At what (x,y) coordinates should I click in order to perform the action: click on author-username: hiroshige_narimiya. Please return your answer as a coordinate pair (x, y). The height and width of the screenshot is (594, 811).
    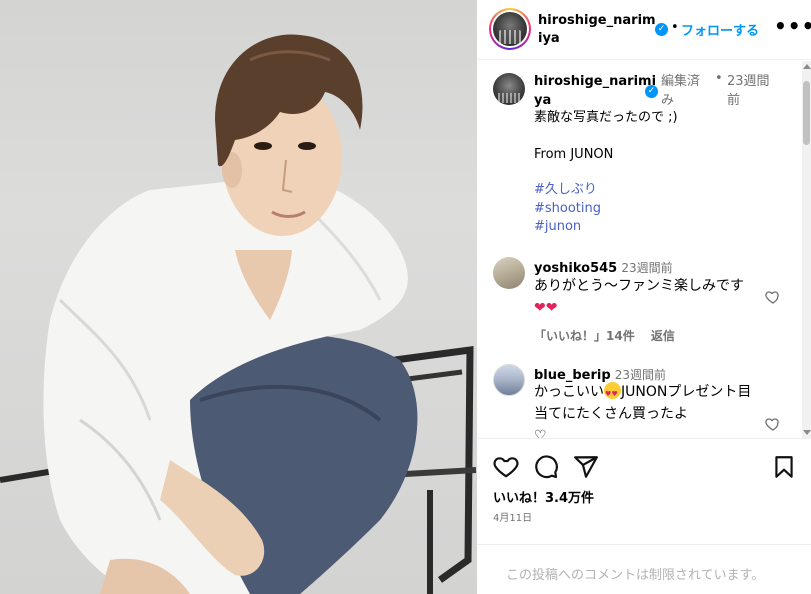
    Looking at the image, I should click on (597, 30).